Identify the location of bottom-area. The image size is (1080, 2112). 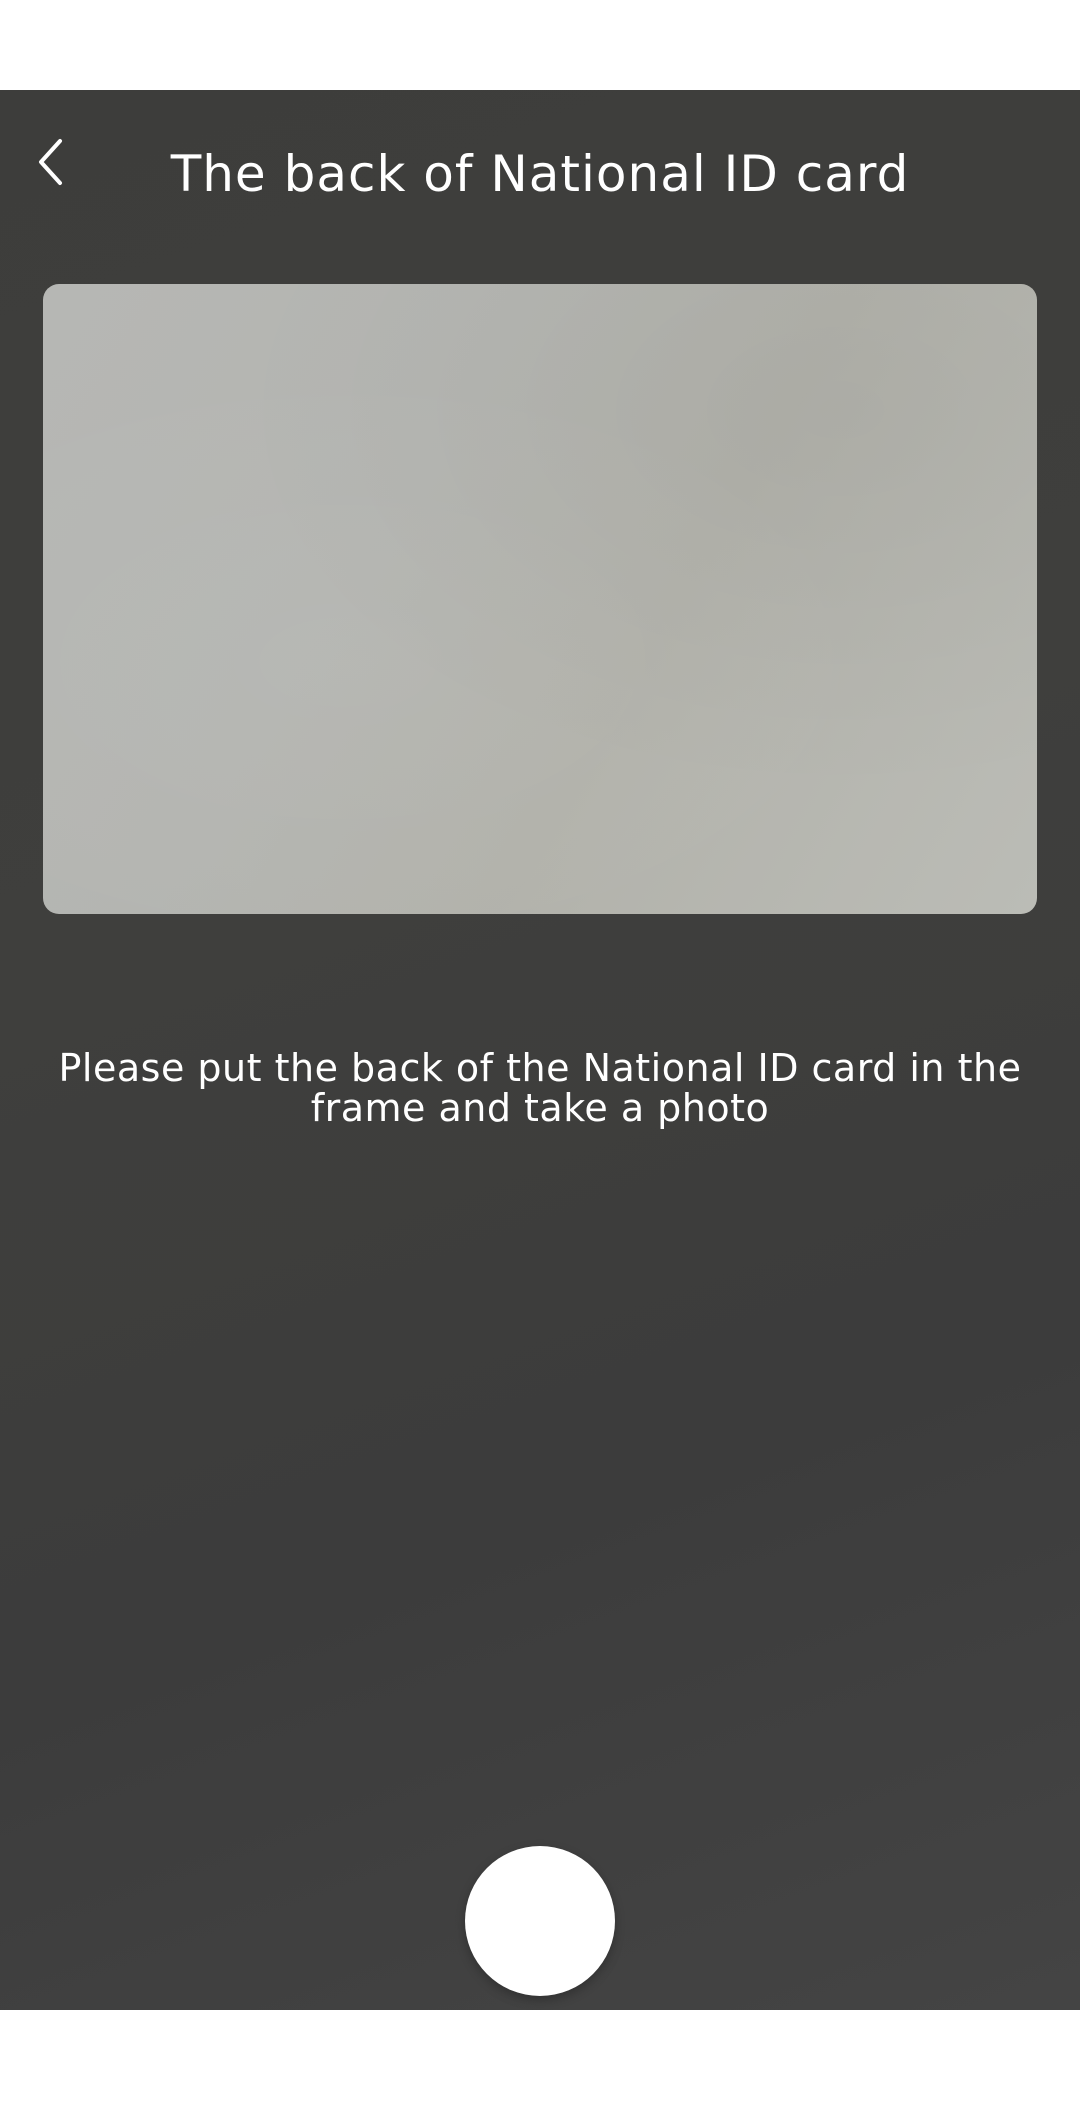
(540, 2061).